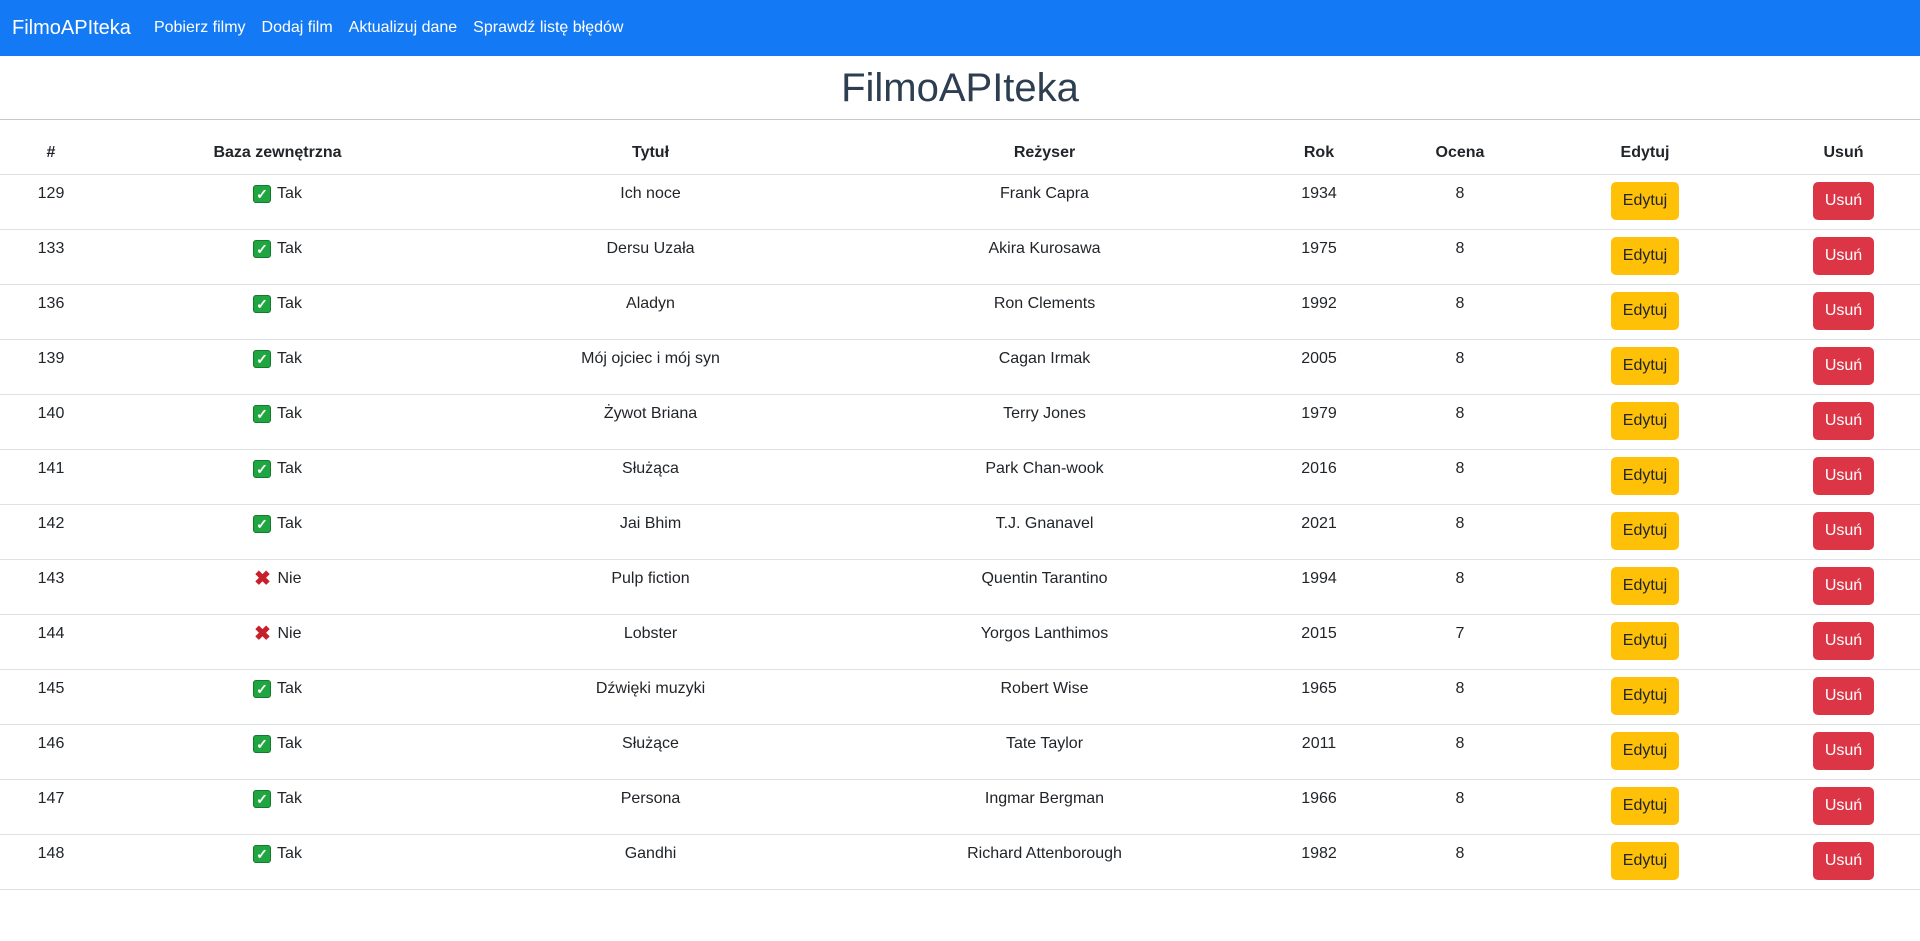 The height and width of the screenshot is (941, 1920). I want to click on cell-director: Park Chan-wook, so click(1044, 477).